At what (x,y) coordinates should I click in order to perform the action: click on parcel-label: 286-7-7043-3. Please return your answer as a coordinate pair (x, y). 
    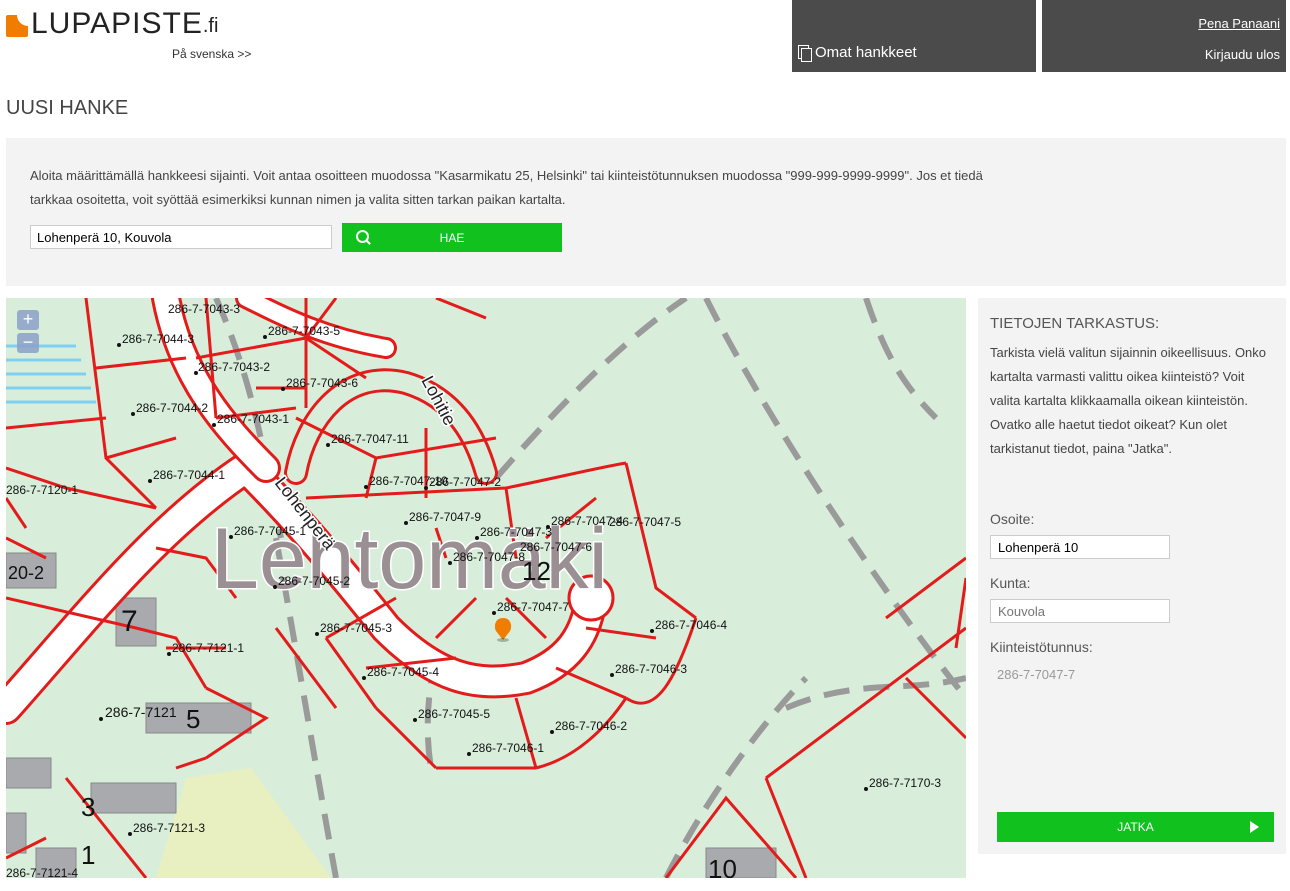
    Looking at the image, I should click on (204, 309).